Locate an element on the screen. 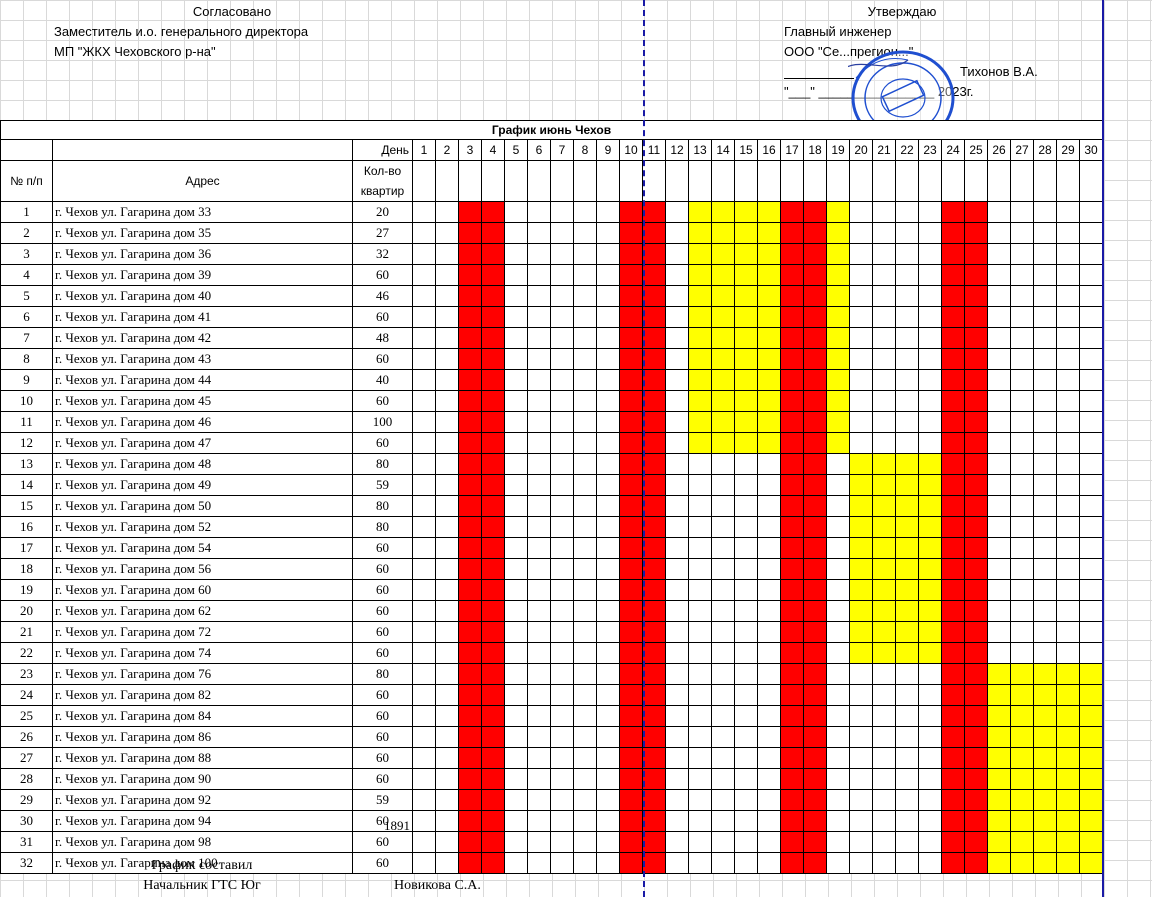 This screenshot has height=897, width=1152. day-header-30: 30 is located at coordinates (1091, 150).